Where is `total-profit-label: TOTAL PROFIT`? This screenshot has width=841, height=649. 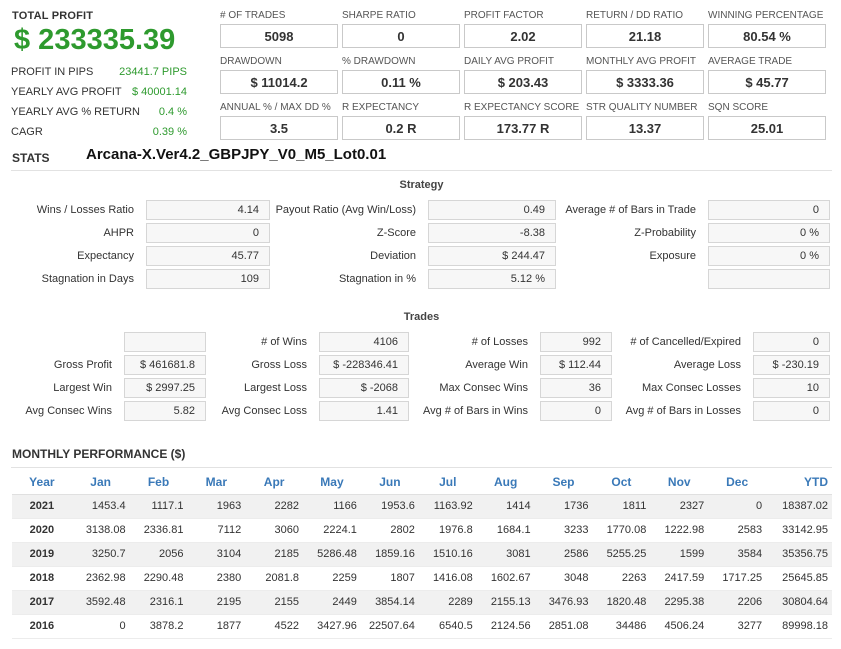 total-profit-label: TOTAL PROFIT is located at coordinates (53, 16).